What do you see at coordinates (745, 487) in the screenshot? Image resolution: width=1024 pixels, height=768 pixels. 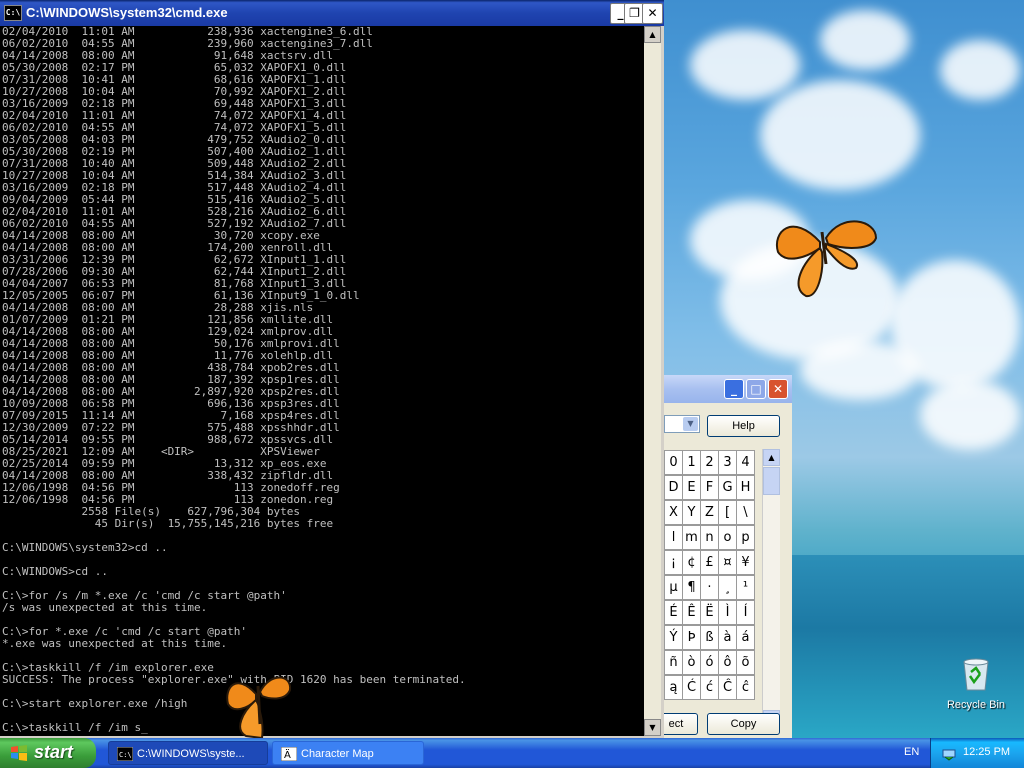 I see `character-cell: H` at bounding box center [745, 487].